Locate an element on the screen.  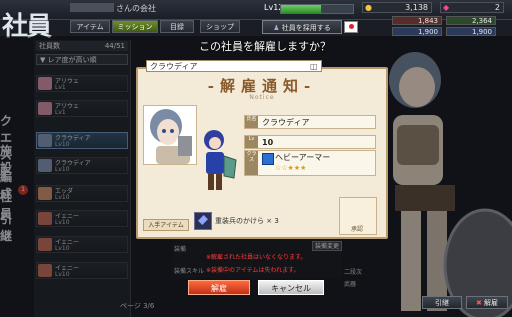
stat-defense: 2,364 is located at coordinates (471, 20).